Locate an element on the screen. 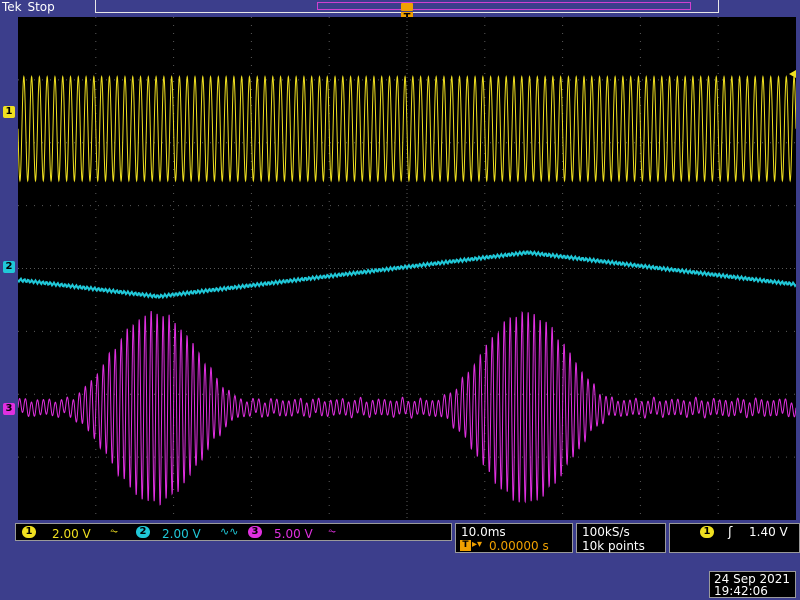 The width and height of the screenshot is (800, 600). ch2-coupling-icon: ∿∿ is located at coordinates (229, 531).